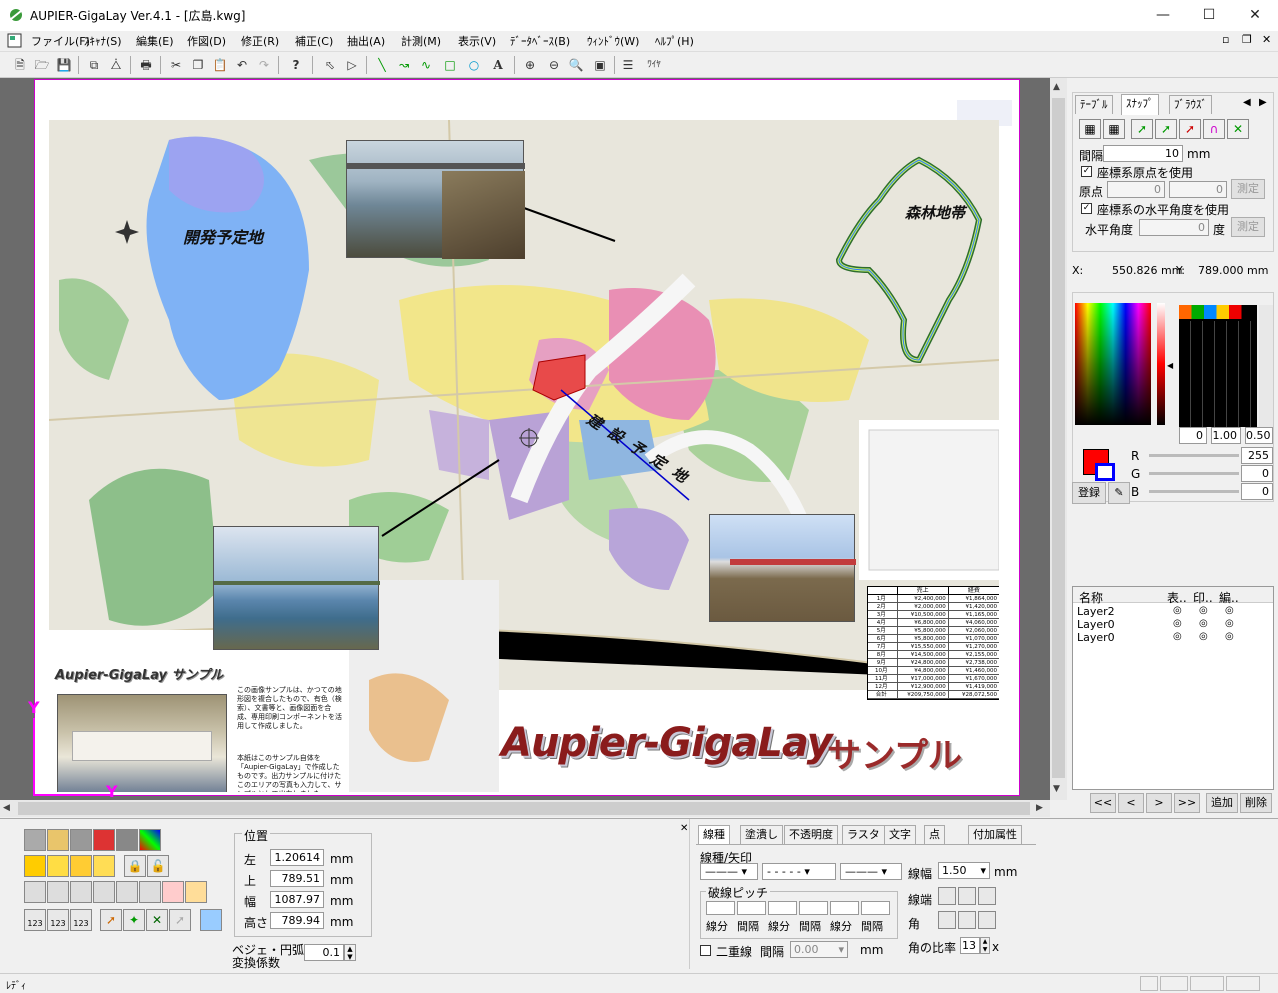  What do you see at coordinates (576, 65) in the screenshot?
I see `zoom-search-icon: 🔍` at bounding box center [576, 65].